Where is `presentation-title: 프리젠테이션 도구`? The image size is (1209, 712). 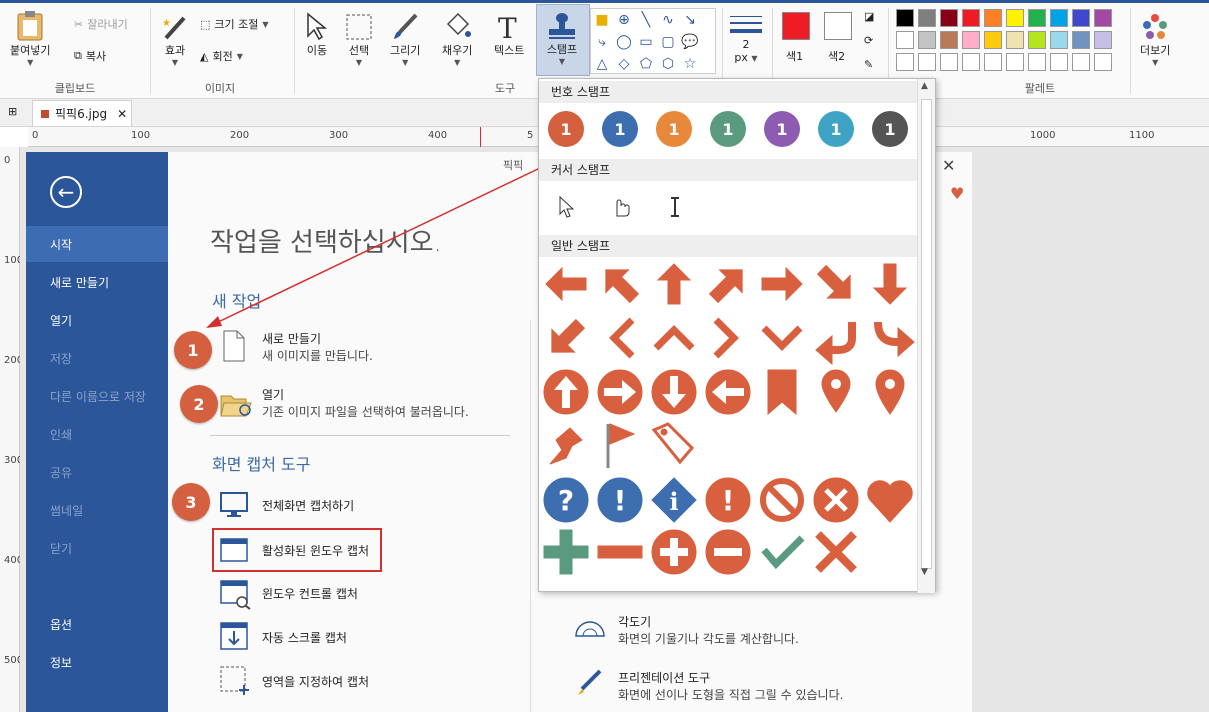
presentation-title: 프리젠테이션 도구 is located at coordinates (664, 677).